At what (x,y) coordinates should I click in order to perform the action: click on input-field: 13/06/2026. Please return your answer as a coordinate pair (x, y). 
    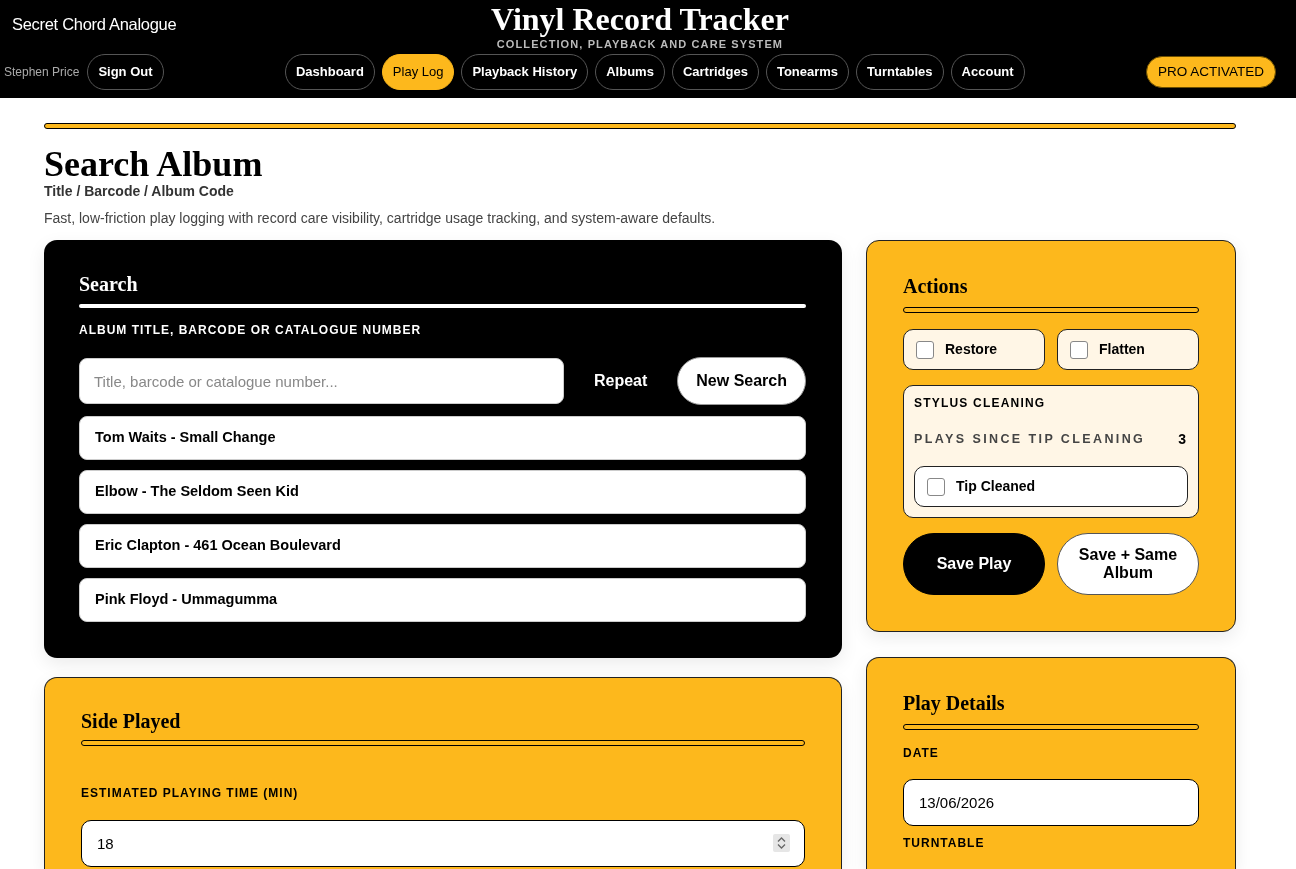
    Looking at the image, I should click on (1051, 802).